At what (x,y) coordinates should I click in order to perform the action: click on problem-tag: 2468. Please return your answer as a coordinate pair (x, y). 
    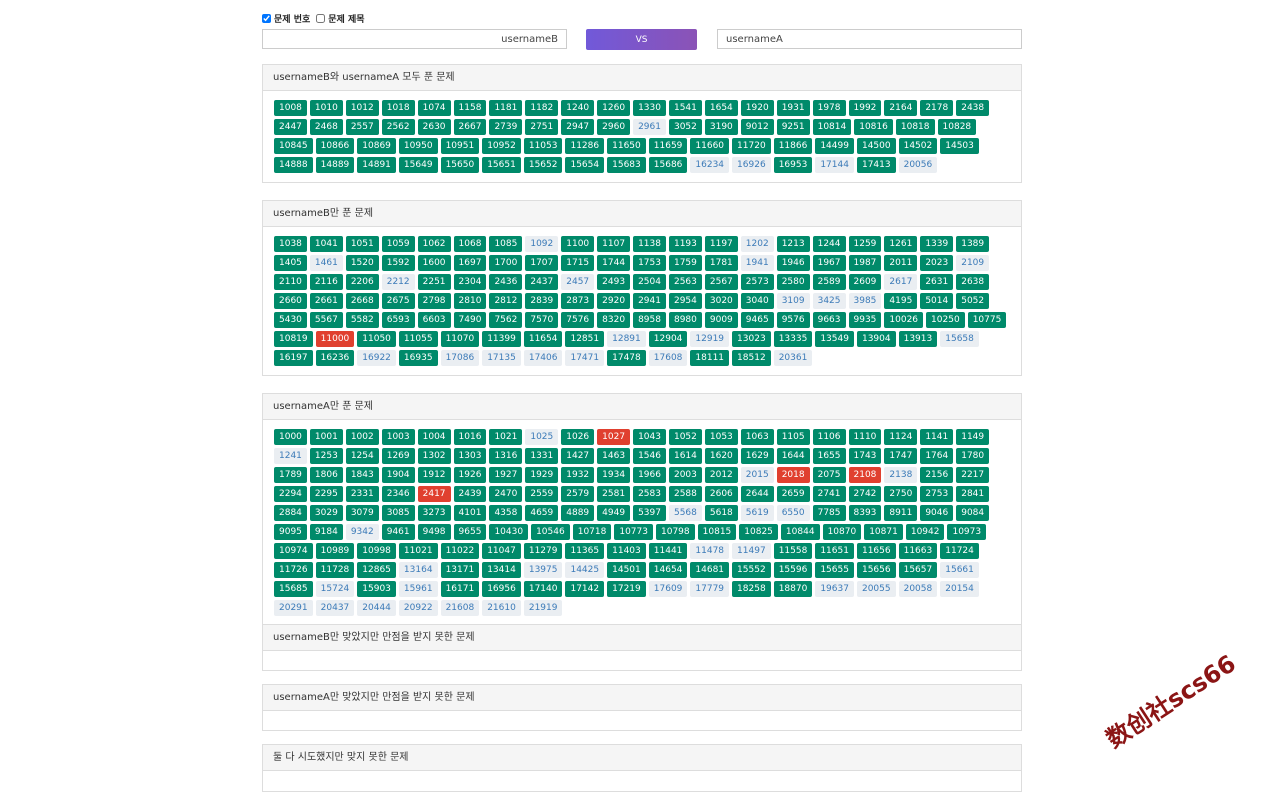
    Looking at the image, I should click on (326, 127).